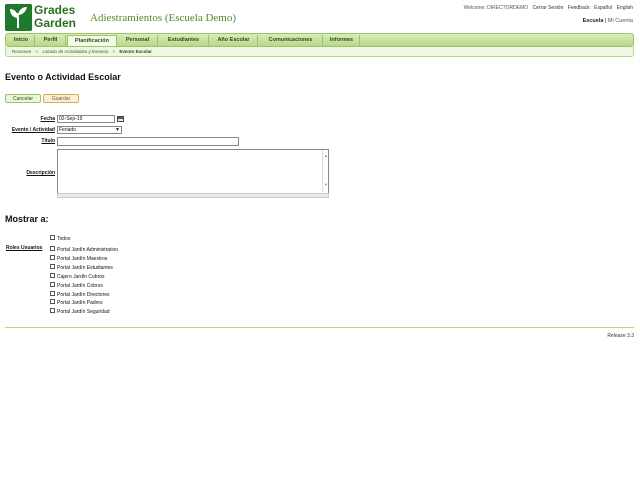  I want to click on save-button: Guardar, so click(61, 98).